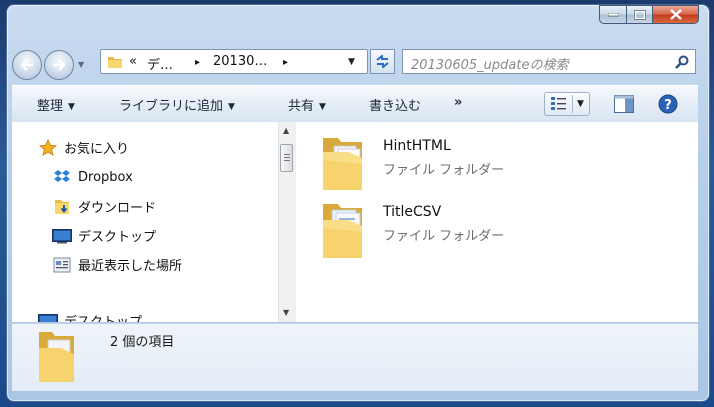 Image resolution: width=714 pixels, height=407 pixels. What do you see at coordinates (458, 102) in the screenshot?
I see `more-commands-button: »` at bounding box center [458, 102].